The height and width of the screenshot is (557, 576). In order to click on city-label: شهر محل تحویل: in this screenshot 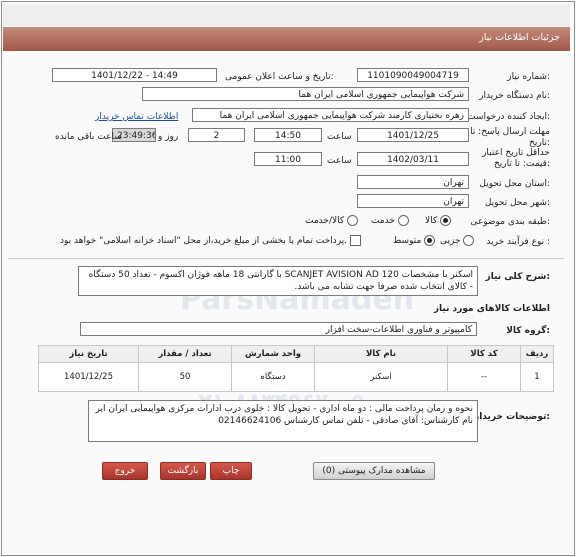, I will do `click(517, 203)`.